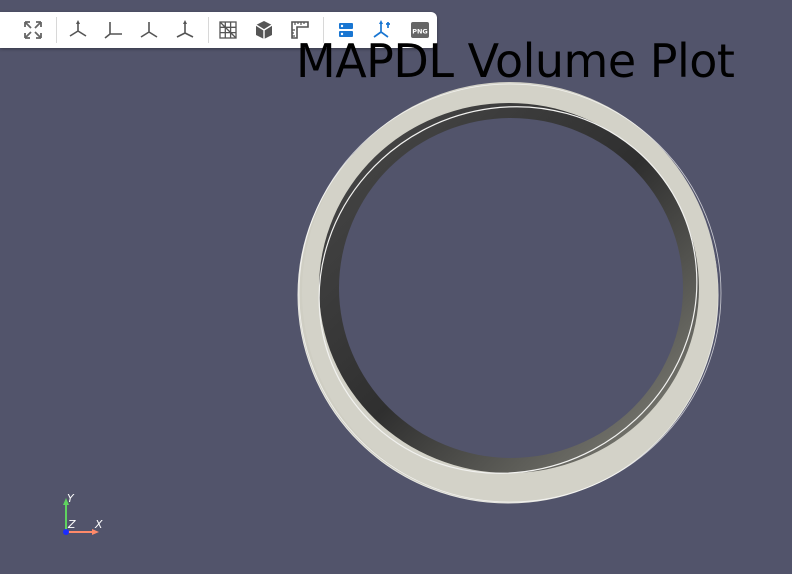  I want to click on axes-xz-icon, so click(185, 29).